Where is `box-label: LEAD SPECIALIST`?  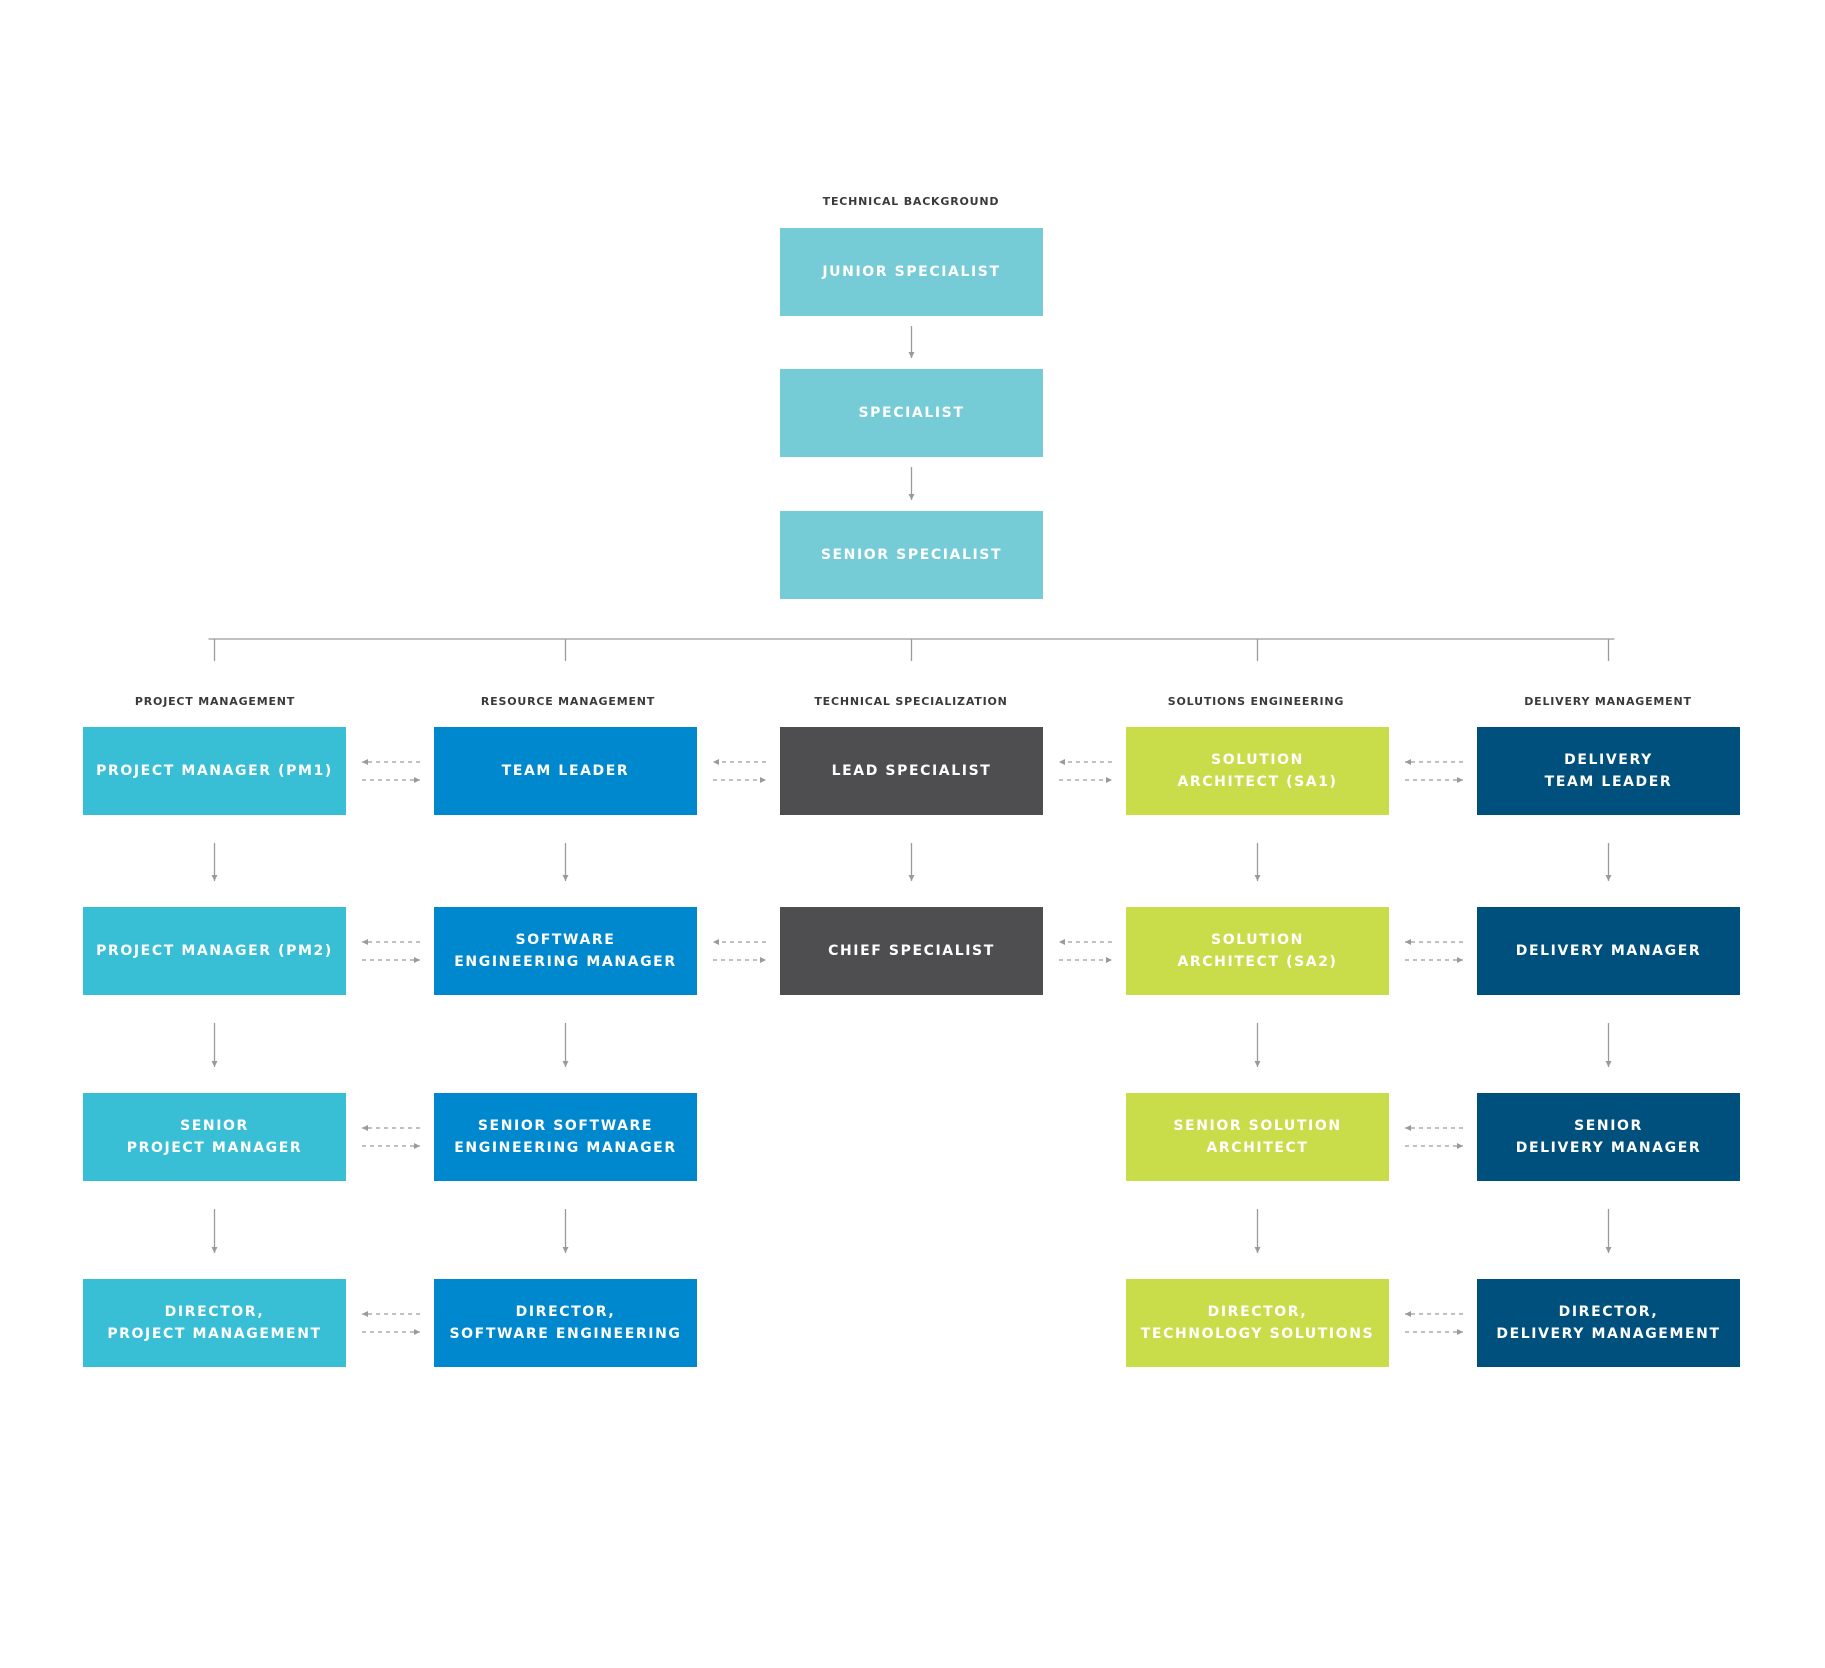 box-label: LEAD SPECIALIST is located at coordinates (911, 771).